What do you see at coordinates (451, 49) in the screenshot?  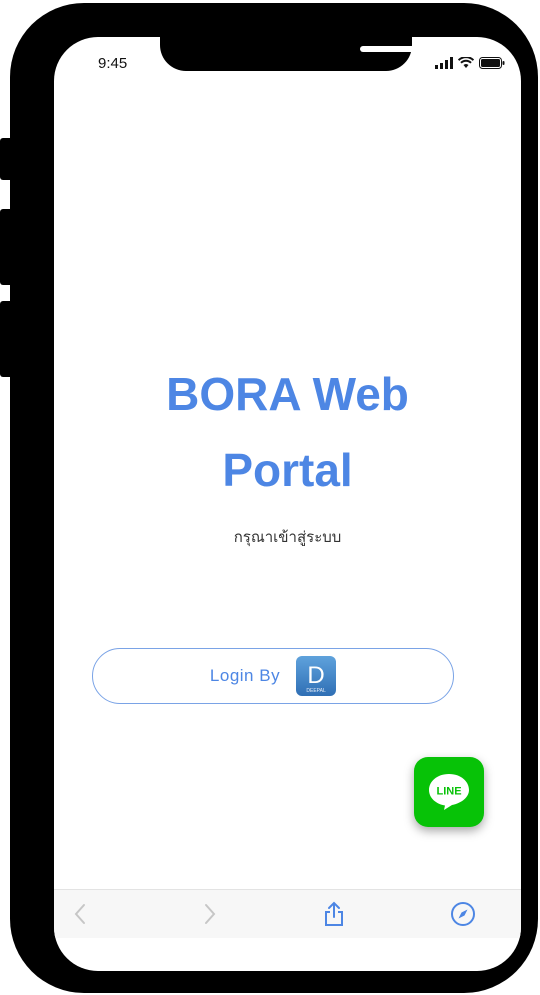 I see `front-camera` at bounding box center [451, 49].